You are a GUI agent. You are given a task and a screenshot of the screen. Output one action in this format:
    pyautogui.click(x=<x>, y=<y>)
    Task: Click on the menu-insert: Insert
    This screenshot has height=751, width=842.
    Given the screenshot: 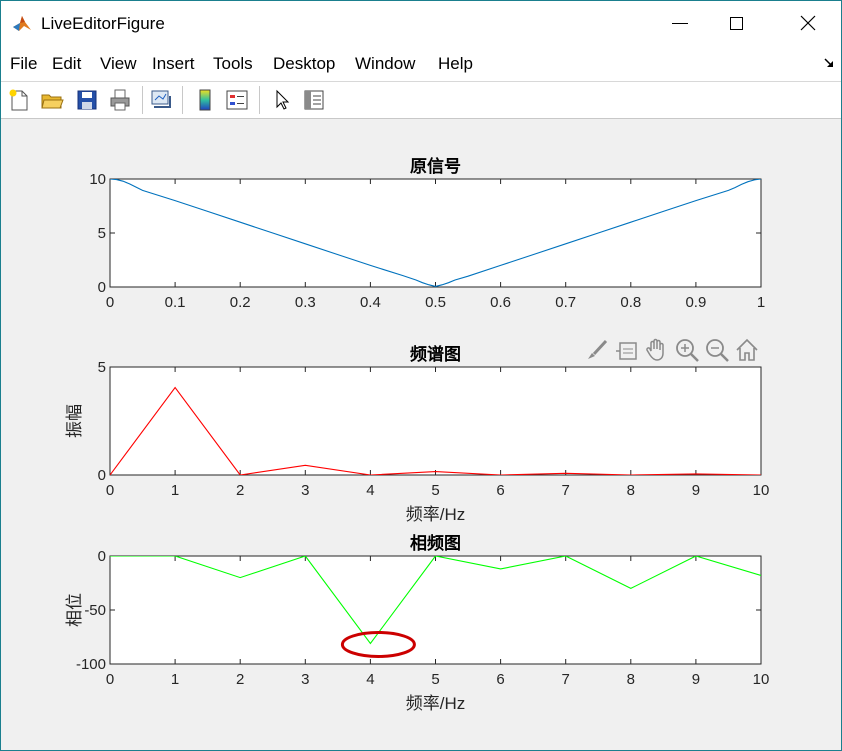 What is the action you would take?
    pyautogui.click(x=173, y=64)
    